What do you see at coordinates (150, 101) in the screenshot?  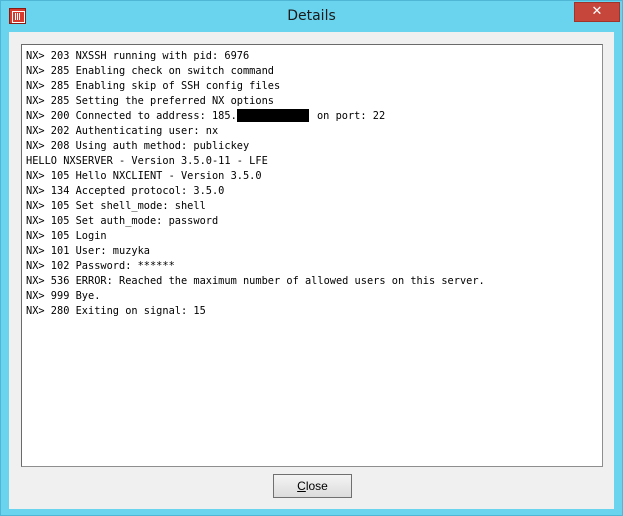 I see `log-line: NX> 285 Setting the preferred NX options` at bounding box center [150, 101].